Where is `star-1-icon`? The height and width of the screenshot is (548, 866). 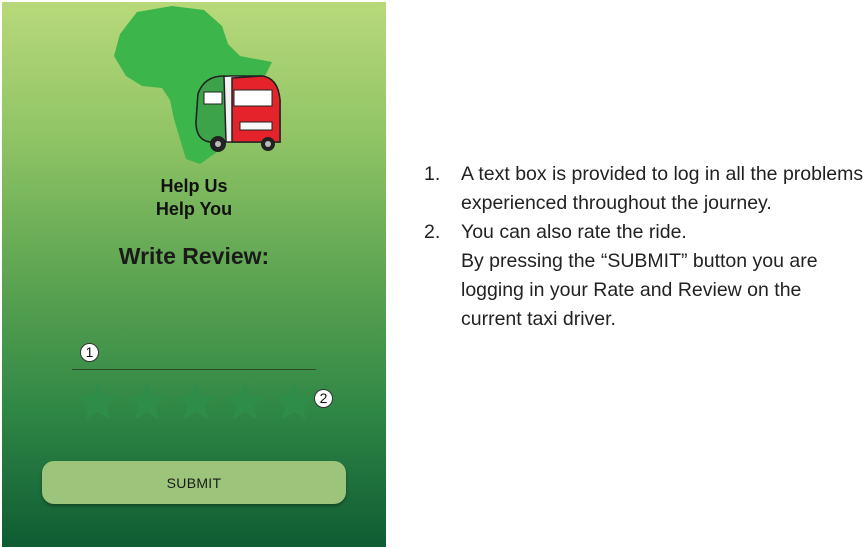 star-1-icon is located at coordinates (98, 402).